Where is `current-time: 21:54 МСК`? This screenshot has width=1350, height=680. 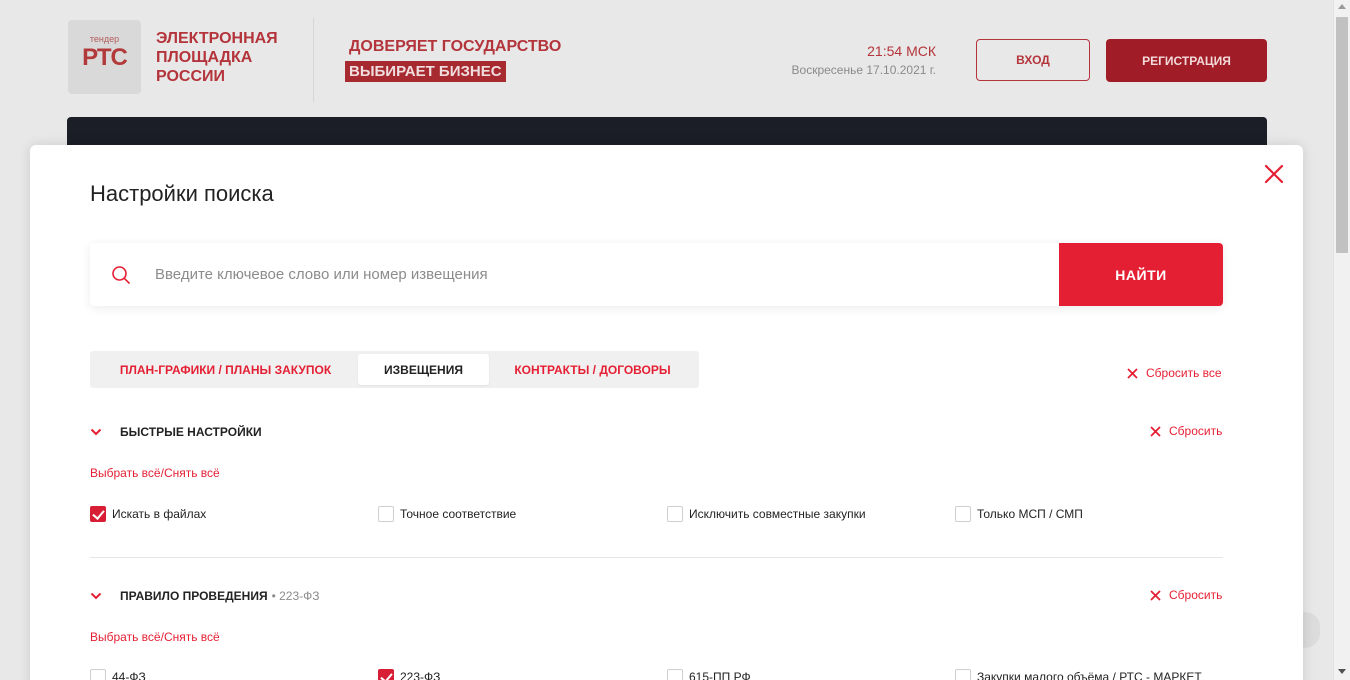 current-time: 21:54 МСК is located at coordinates (901, 51).